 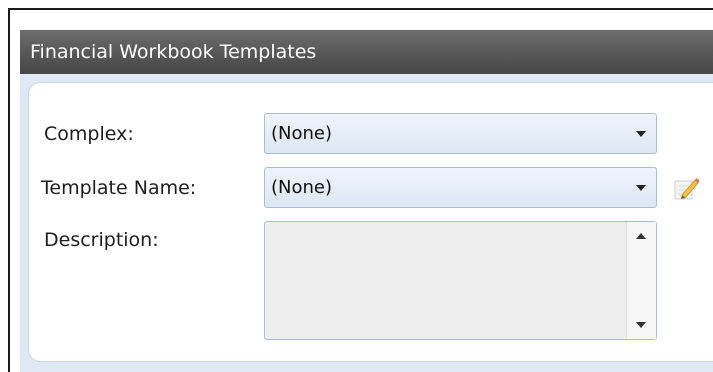 What do you see at coordinates (119, 188) in the screenshot?
I see `template-name-label: Template Name:` at bounding box center [119, 188].